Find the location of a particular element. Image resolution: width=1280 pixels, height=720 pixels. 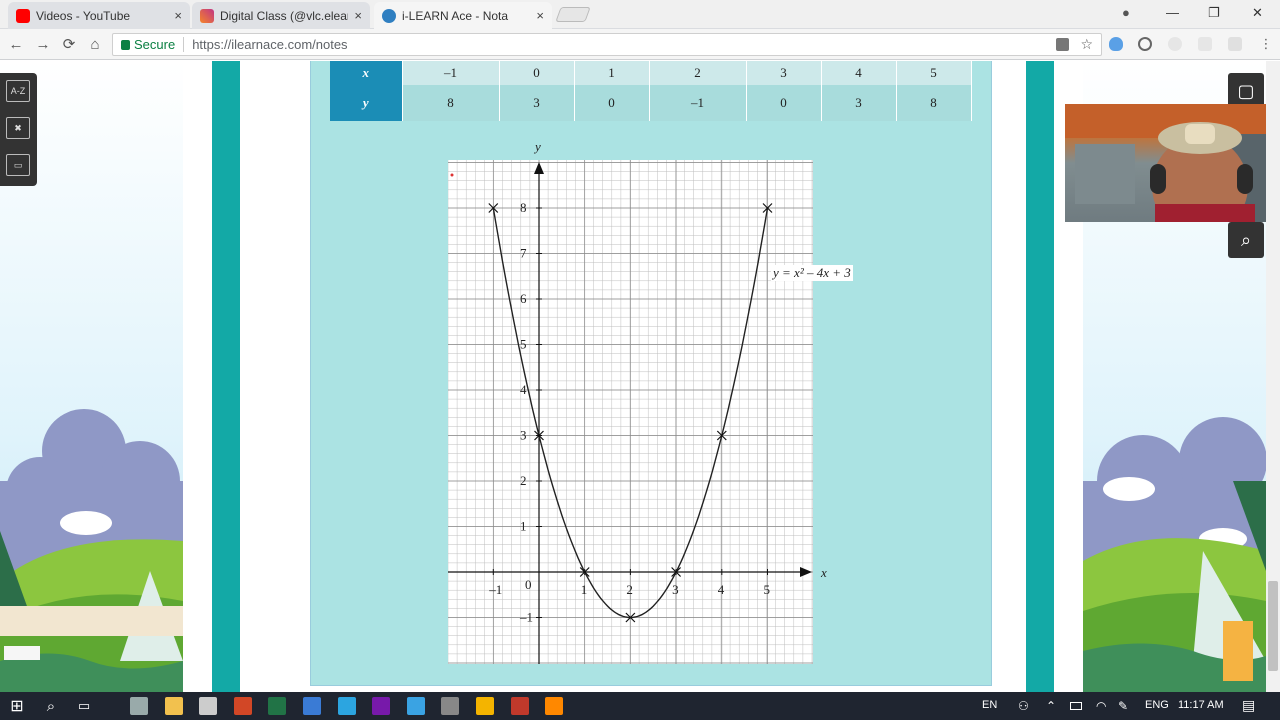

tab-ilearn: i-LEARN Ace - Nota × is located at coordinates (463, 15).